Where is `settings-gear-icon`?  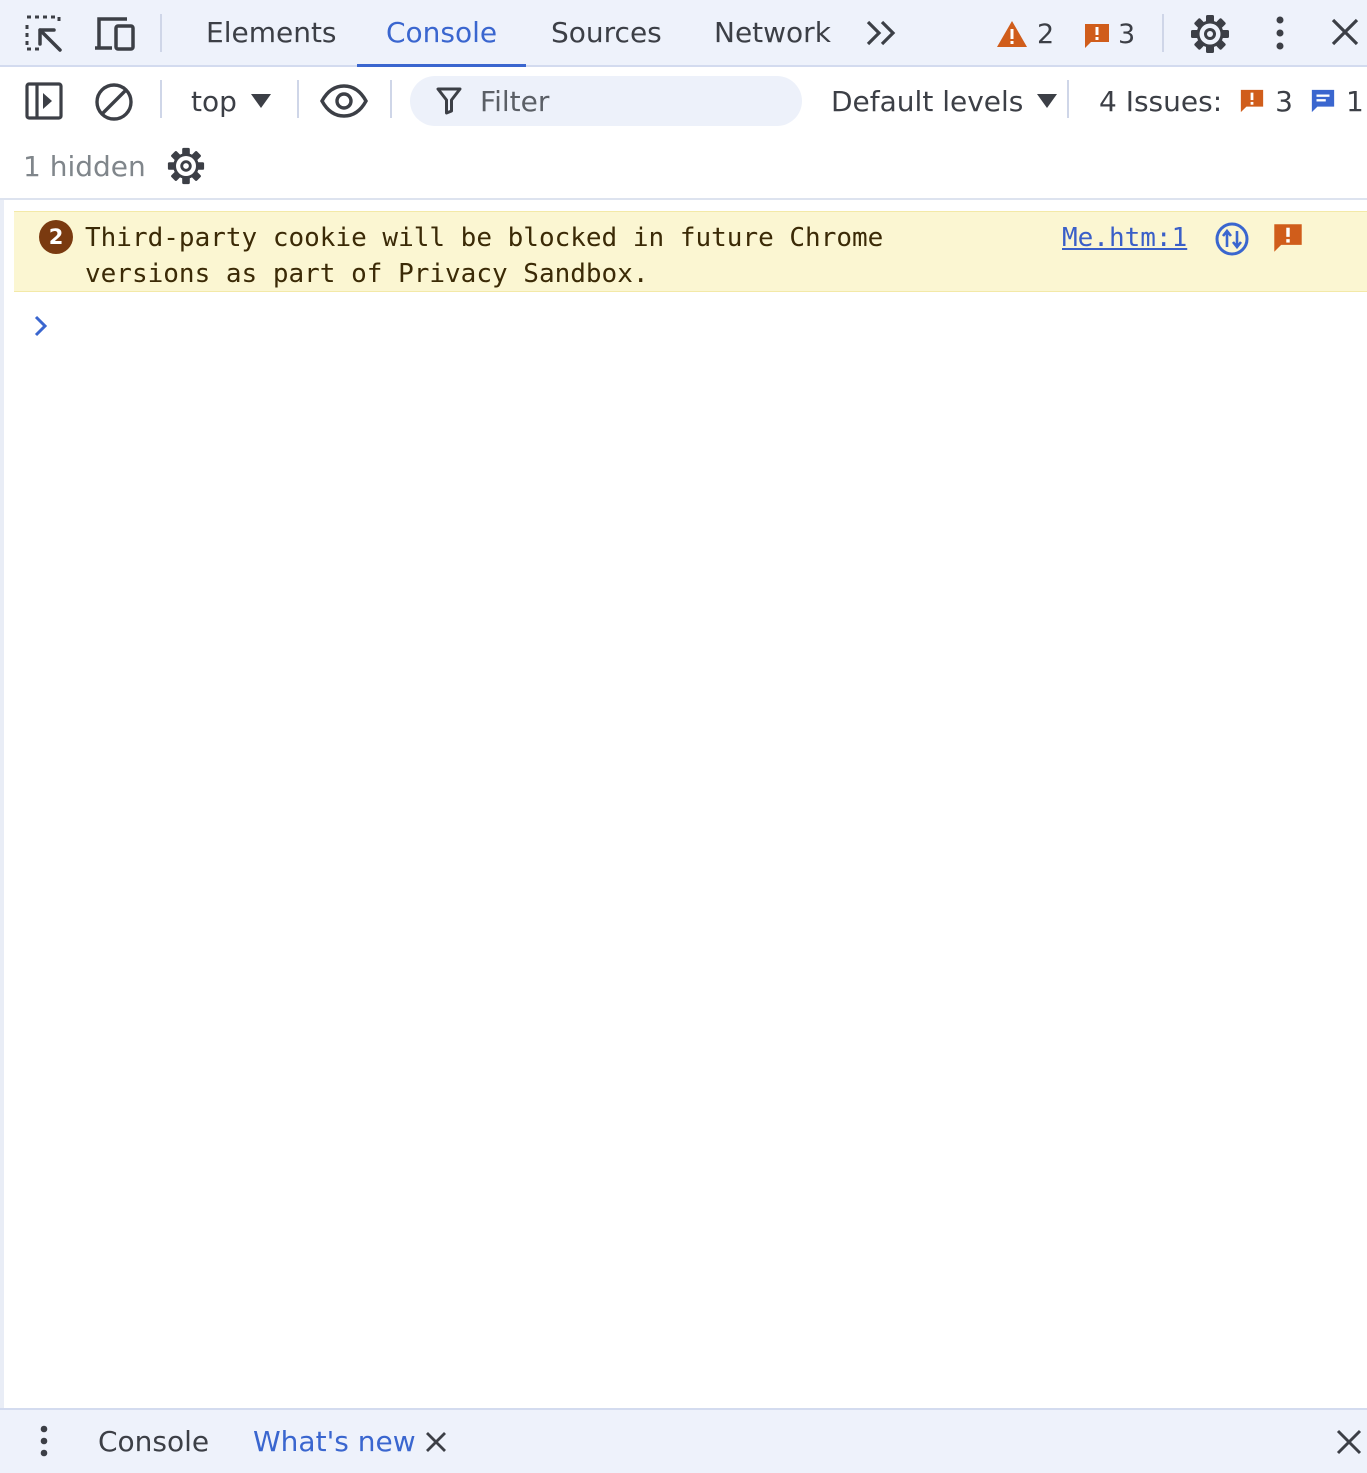
settings-gear-icon is located at coordinates (1210, 34).